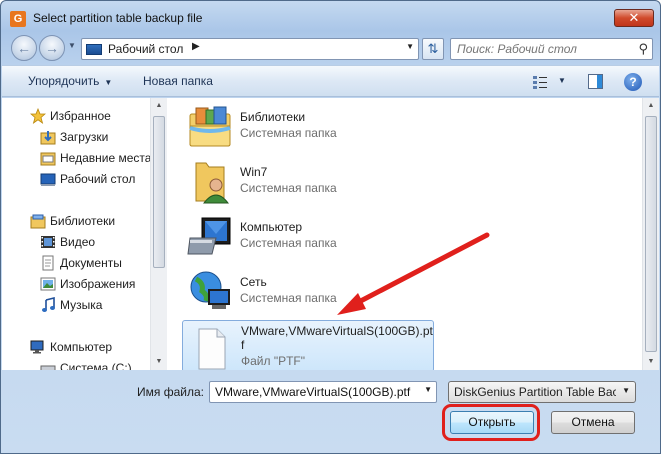 Image resolution: width=661 pixels, height=454 pixels. I want to click on recent-places-icon, so click(48, 159).